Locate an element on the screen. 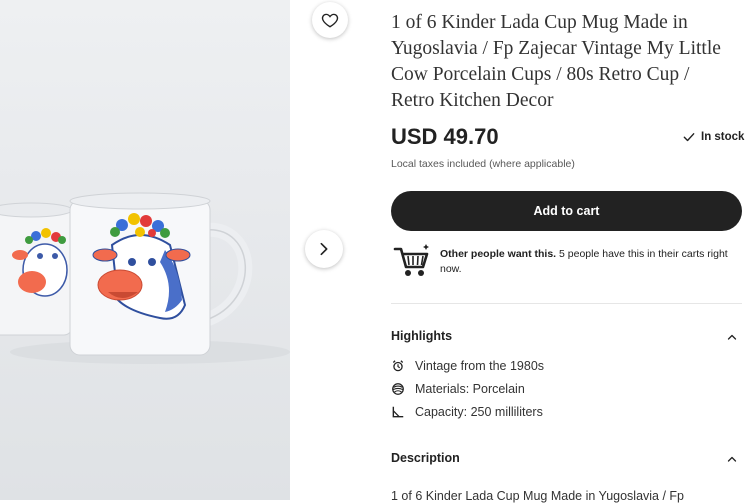 Image resolution: width=750 pixels, height=503 pixels. highlights-heading: Highlights is located at coordinates (421, 336).